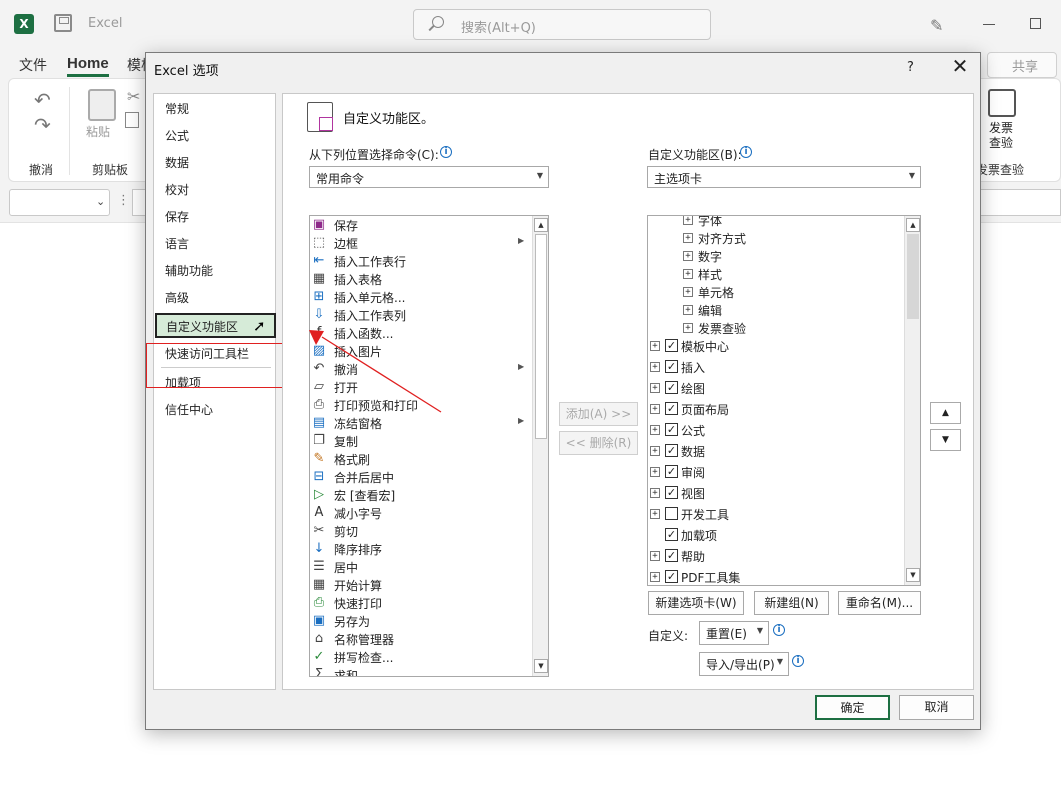 This screenshot has height=796, width=1061. I want to click on close-icon: ✕, so click(960, 66).